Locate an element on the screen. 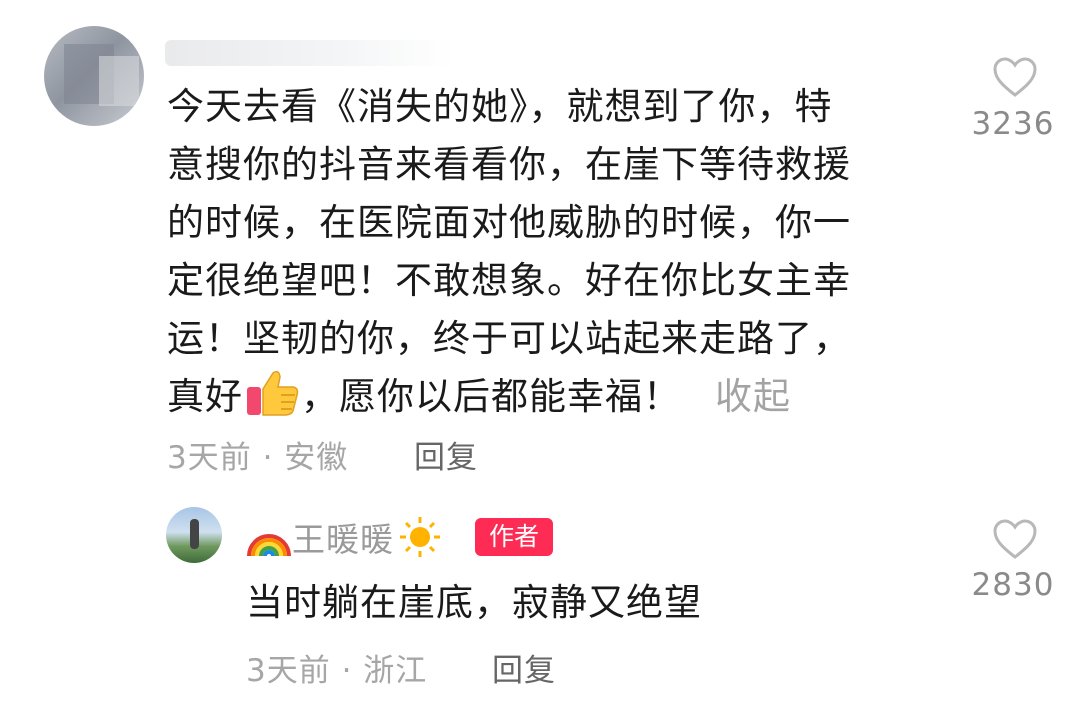 Image resolution: width=1080 pixels, height=723 pixels. author-name: 王暖暖 is located at coordinates (343, 537).